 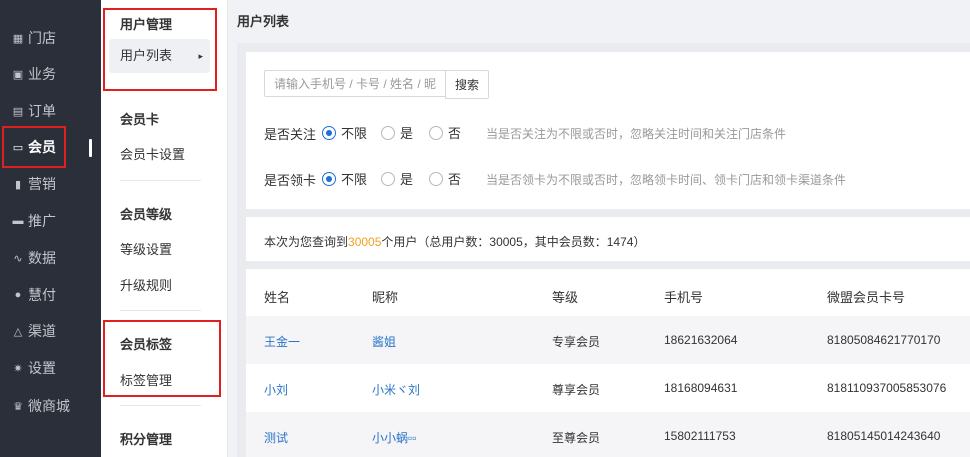 I want to click on cell-level: 尊享会员, so click(x=576, y=390).